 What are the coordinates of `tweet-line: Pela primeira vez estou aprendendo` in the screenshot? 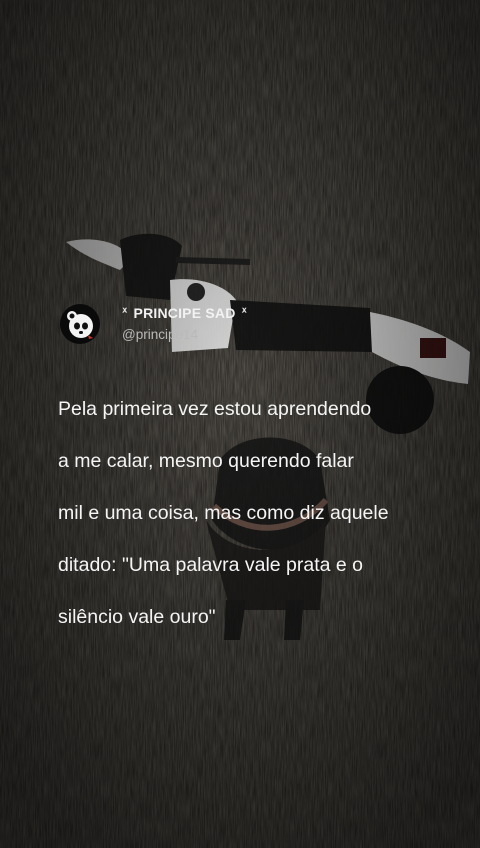 It's located at (215, 409).